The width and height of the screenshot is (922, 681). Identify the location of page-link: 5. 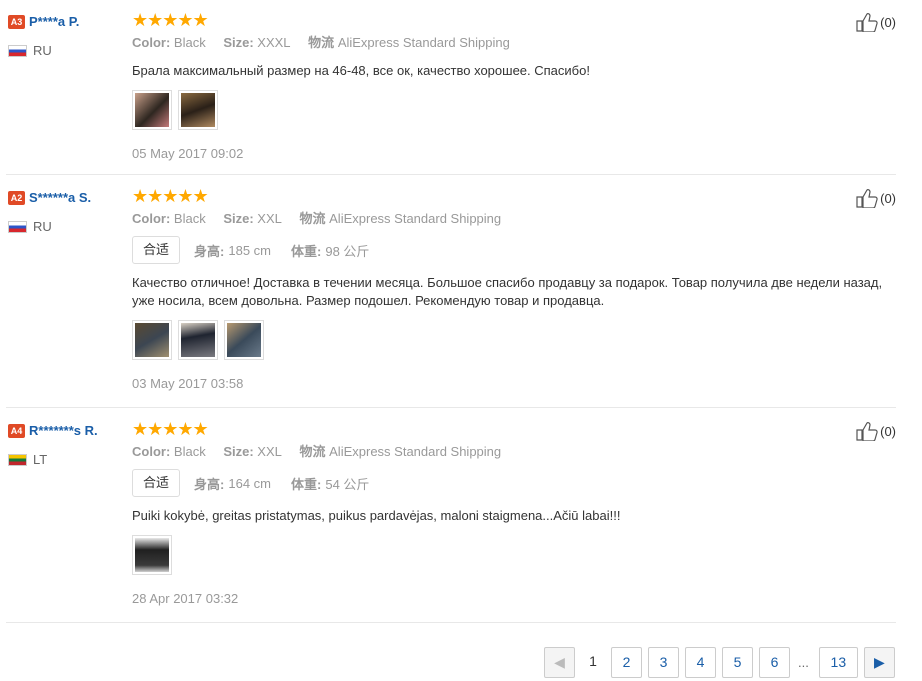
(737, 662).